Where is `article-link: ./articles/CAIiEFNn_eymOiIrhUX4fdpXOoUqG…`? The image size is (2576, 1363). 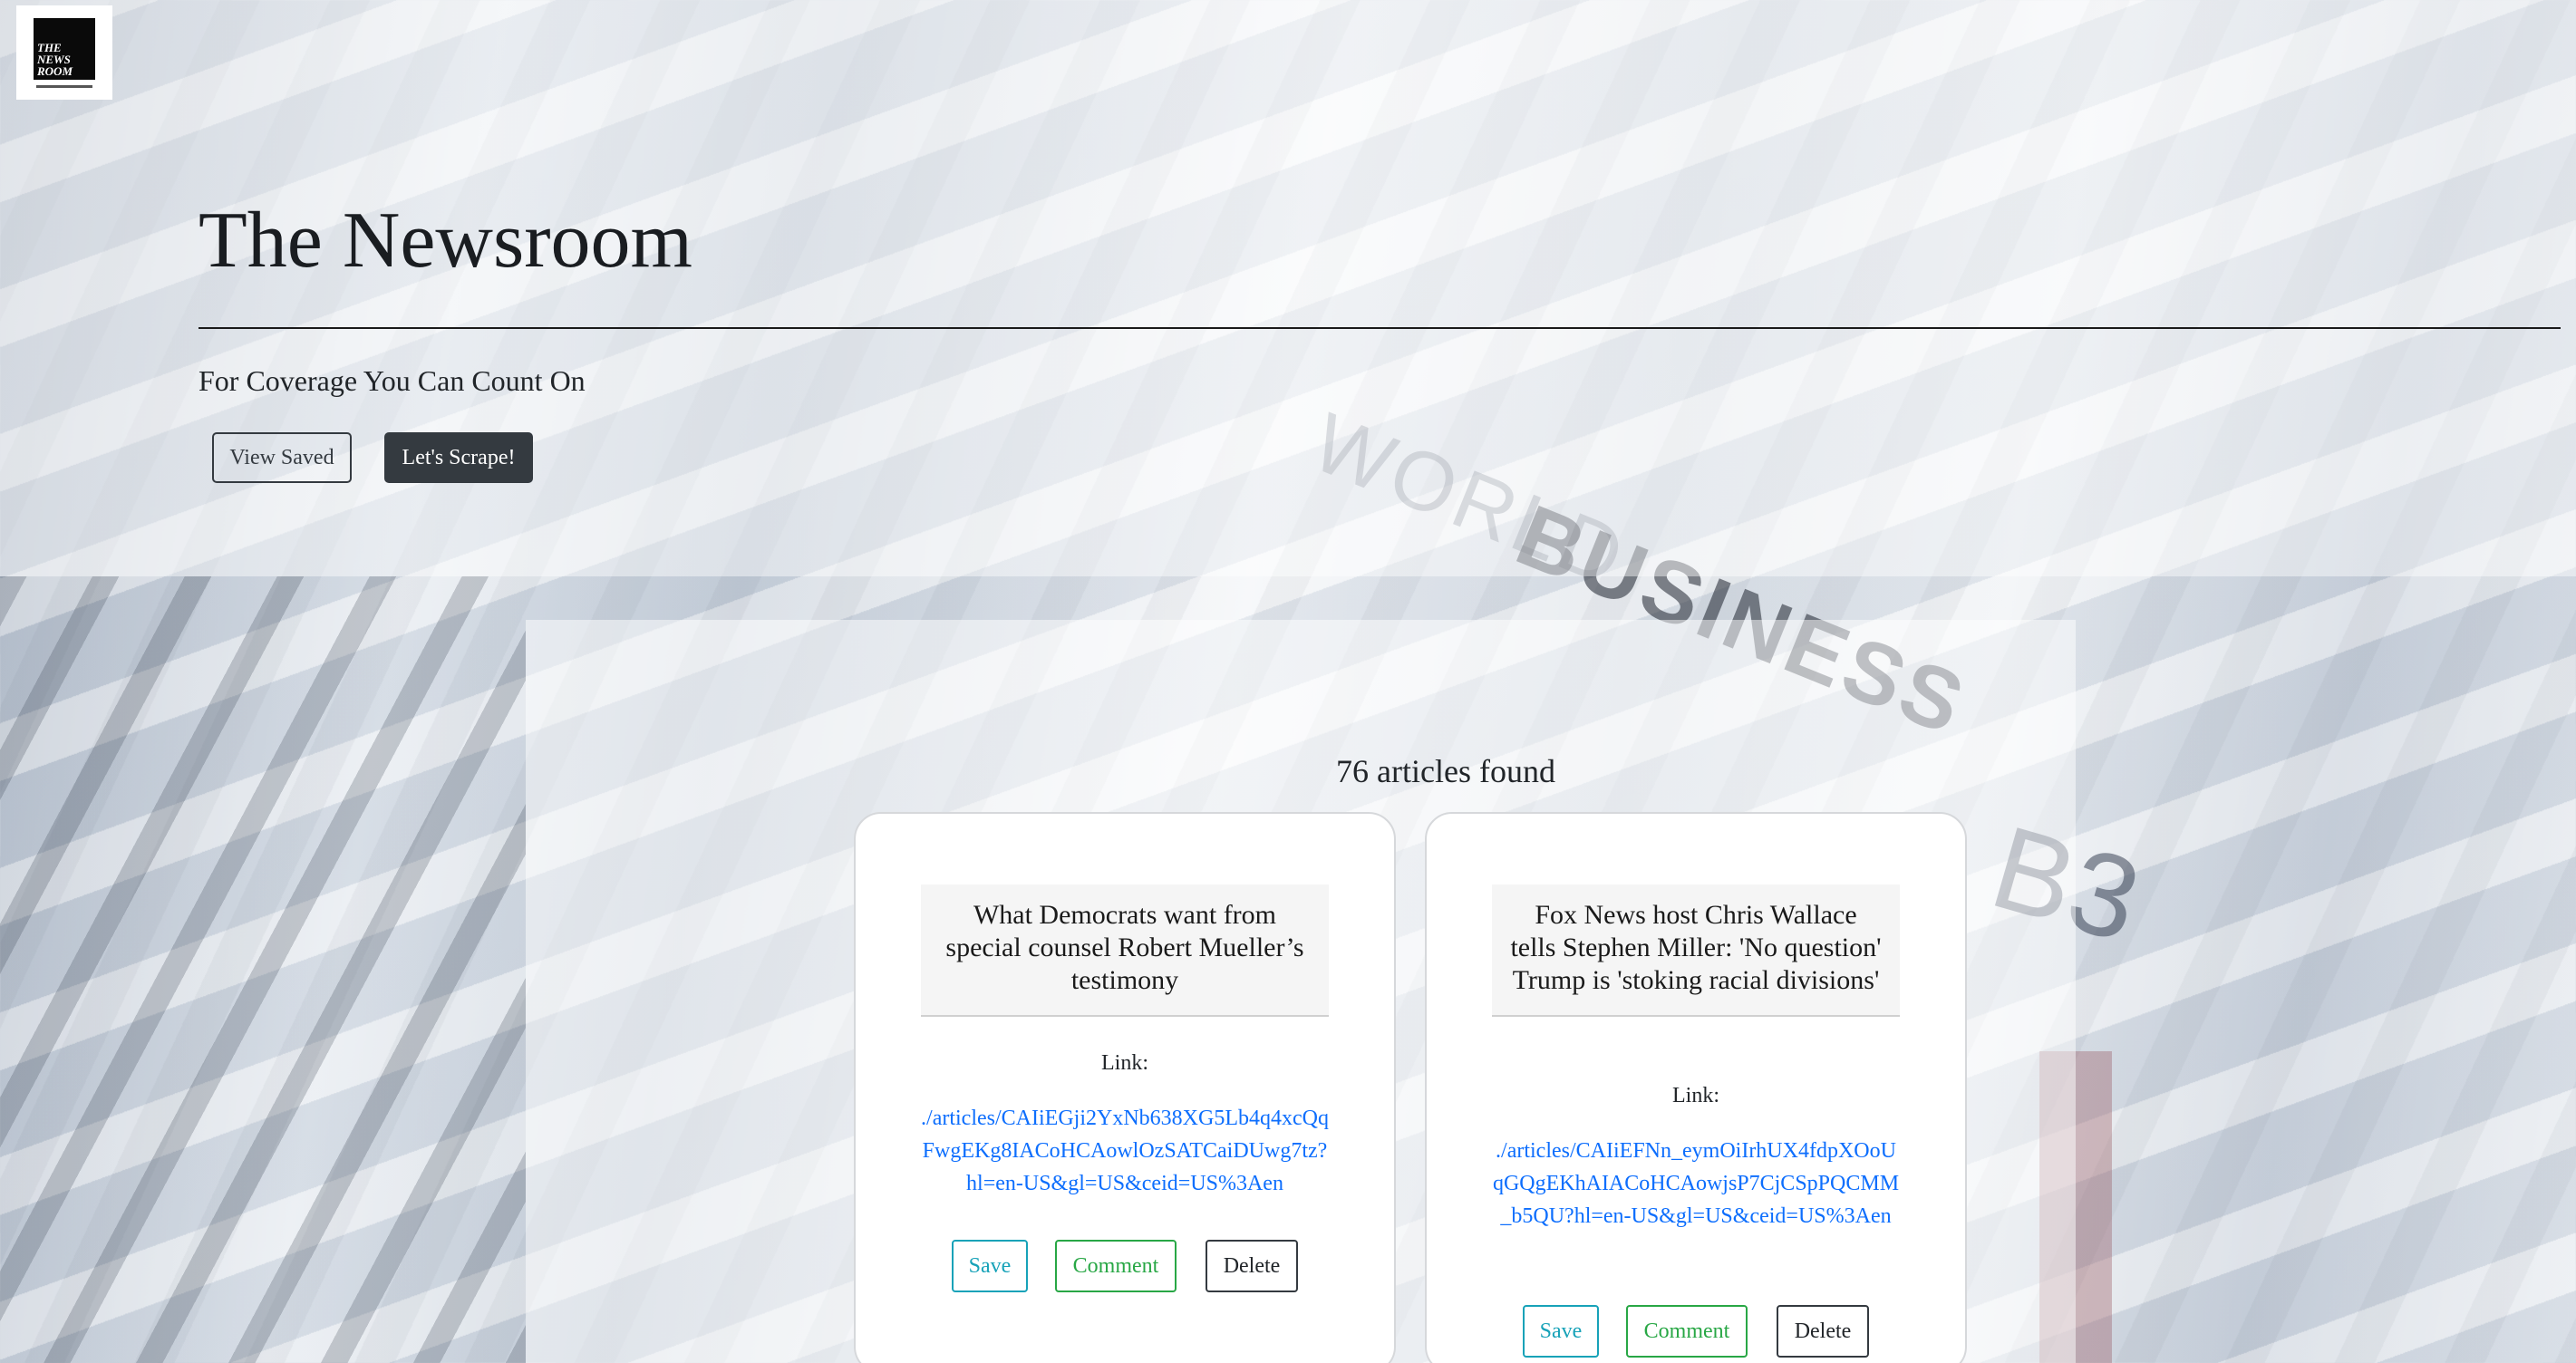 article-link: ./articles/CAIiEFNn_eymOiIrhUX4fdpXOoUqG… is located at coordinates (1696, 1183).